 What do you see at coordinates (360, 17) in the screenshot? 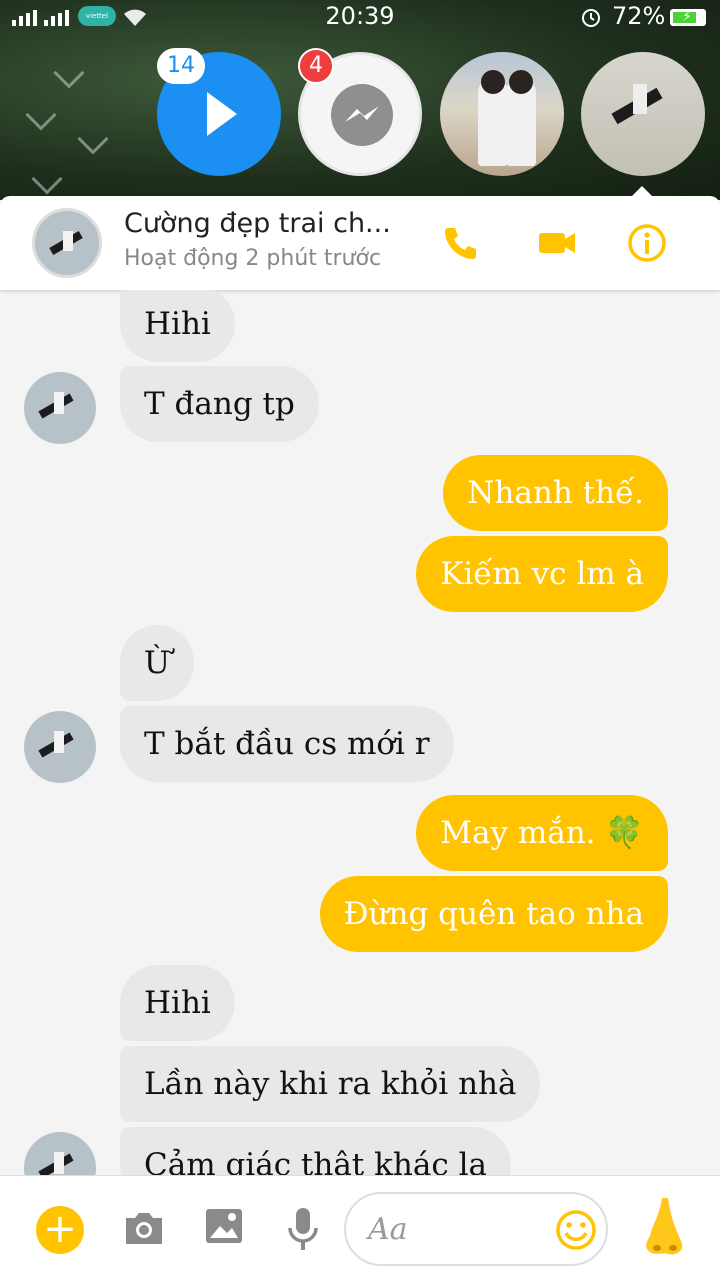
I see `status-bar: viettel 20:39 72% ⚡` at bounding box center [360, 17].